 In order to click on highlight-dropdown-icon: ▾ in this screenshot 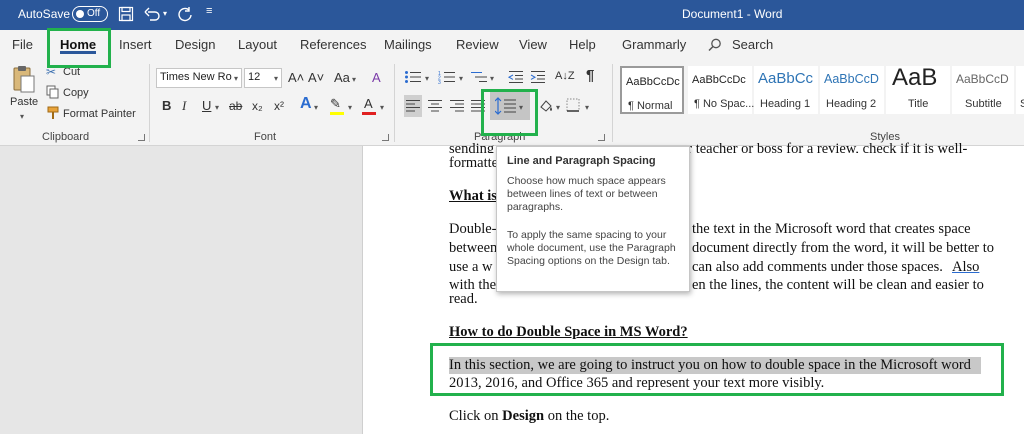, I will do `click(350, 107)`.